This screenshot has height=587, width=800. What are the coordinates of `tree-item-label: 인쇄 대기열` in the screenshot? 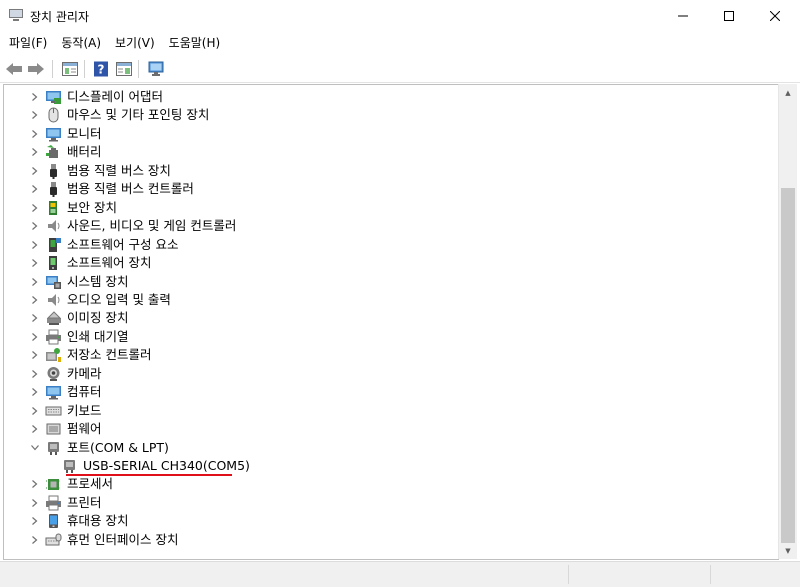 It's located at (98, 336).